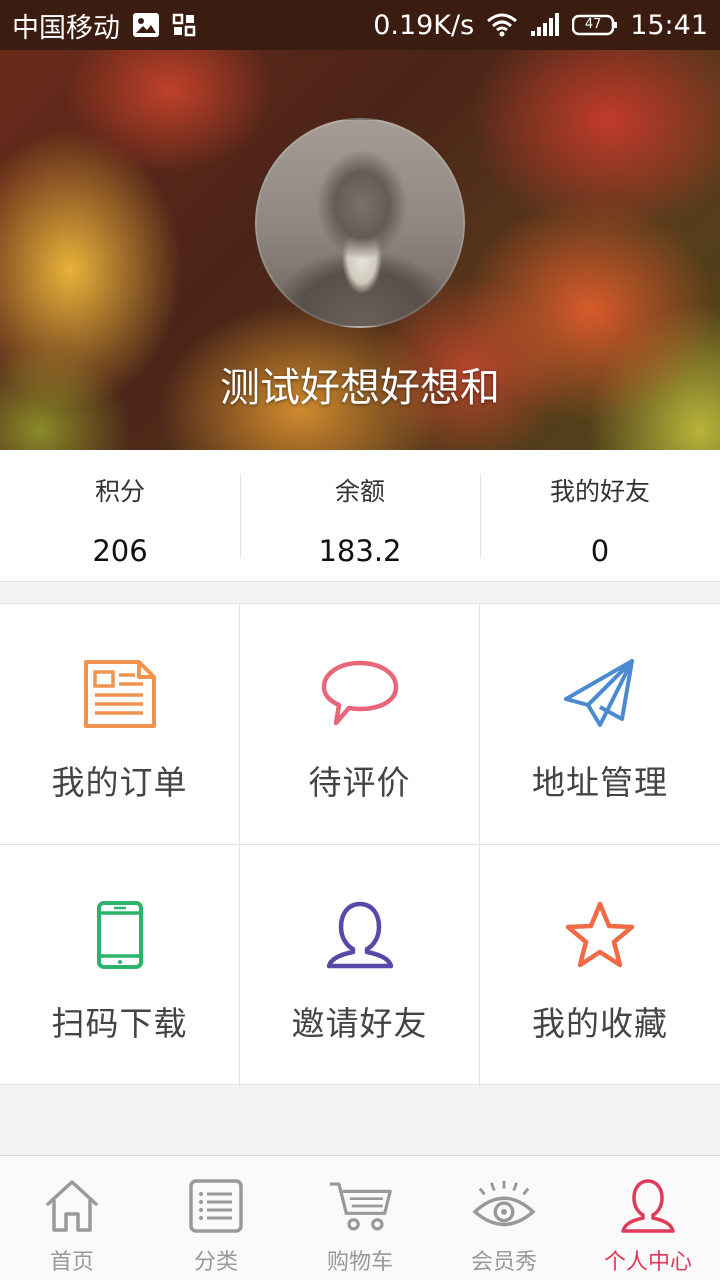 This screenshot has height=1280, width=720. Describe the element at coordinates (545, 25) in the screenshot. I see `signal-icon` at that location.